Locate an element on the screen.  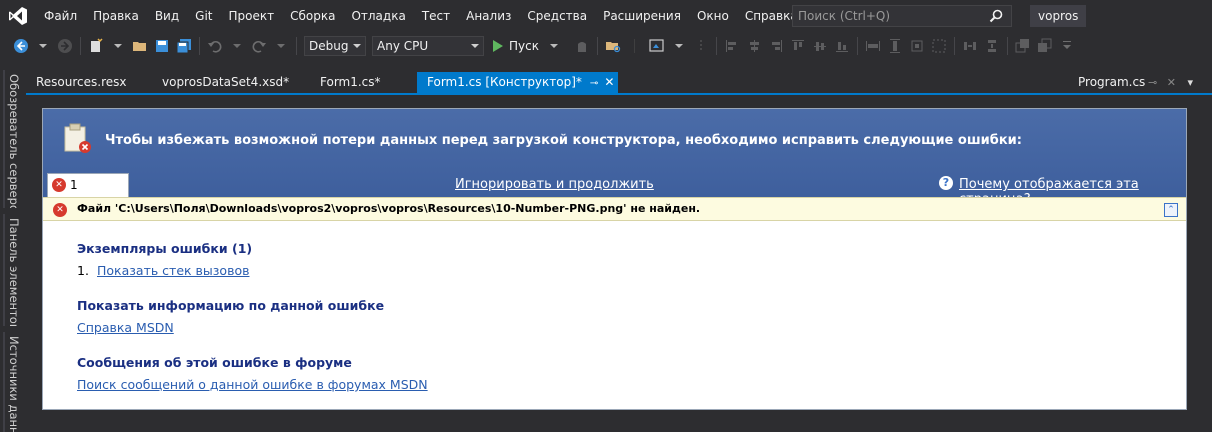
tab-form1-cs: Form1.cs* is located at coordinates (350, 82).